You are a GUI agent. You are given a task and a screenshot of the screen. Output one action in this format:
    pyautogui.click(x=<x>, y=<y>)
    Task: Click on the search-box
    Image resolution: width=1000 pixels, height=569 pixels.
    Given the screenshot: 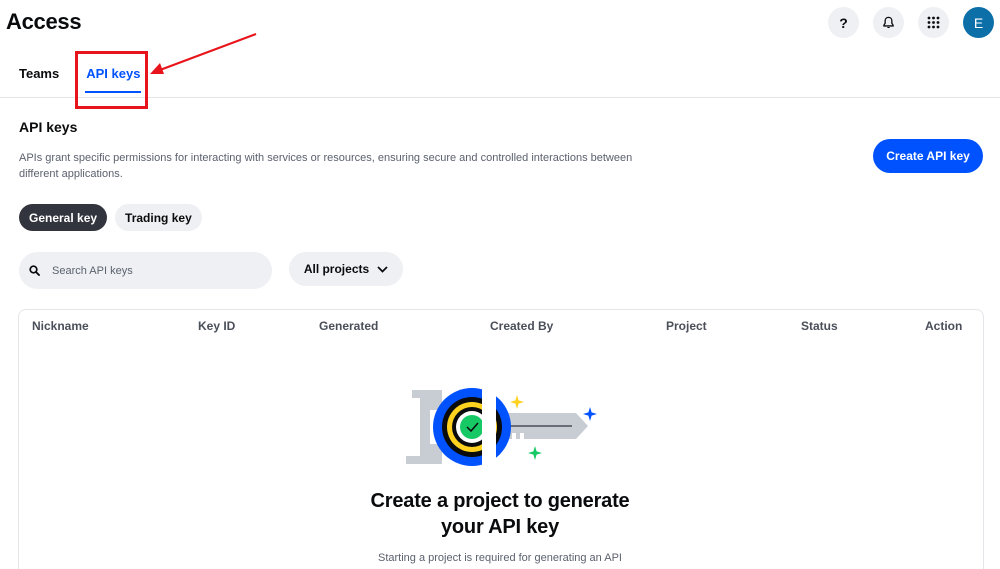 What is the action you would take?
    pyautogui.click(x=145, y=270)
    